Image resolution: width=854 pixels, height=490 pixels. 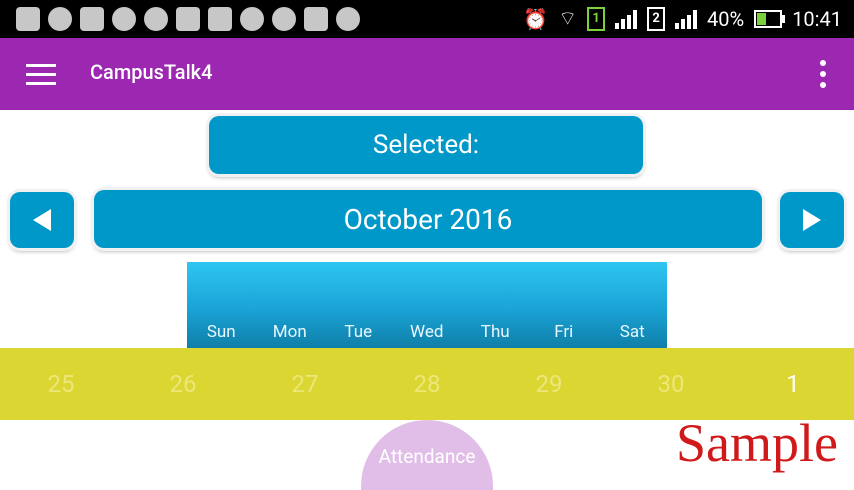 I want to click on sim2-icon: 2, so click(x=656, y=18).